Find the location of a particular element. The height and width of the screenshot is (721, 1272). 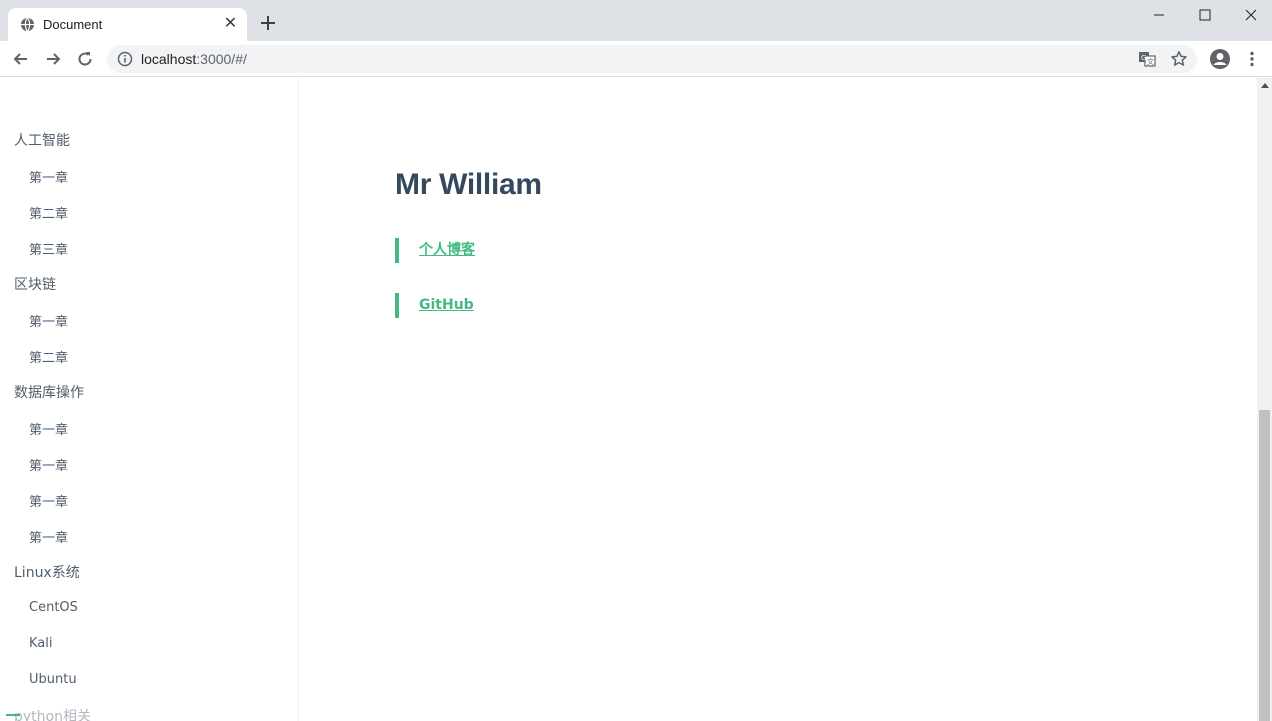

page-title: Mr William is located at coordinates (468, 184).